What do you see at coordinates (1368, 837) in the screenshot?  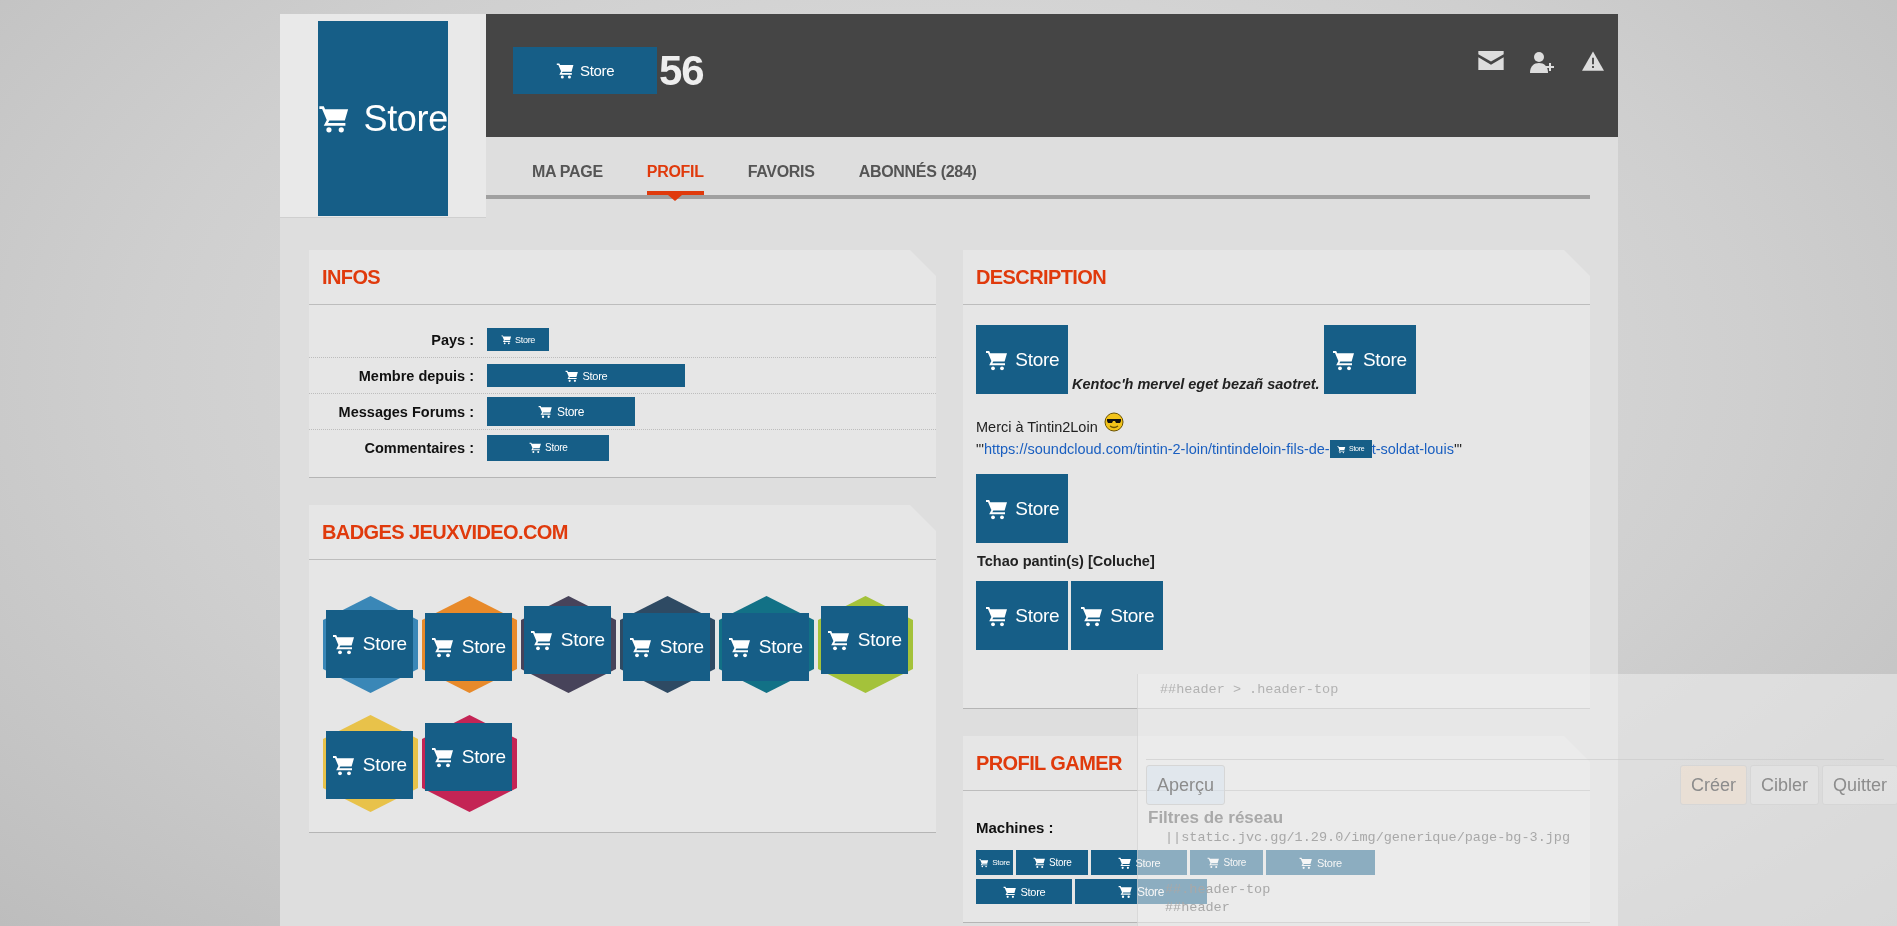 I see `filter-line: ||static.jvc.gg/1.29.0/img/generique/page-bg-3.jpg` at bounding box center [1368, 837].